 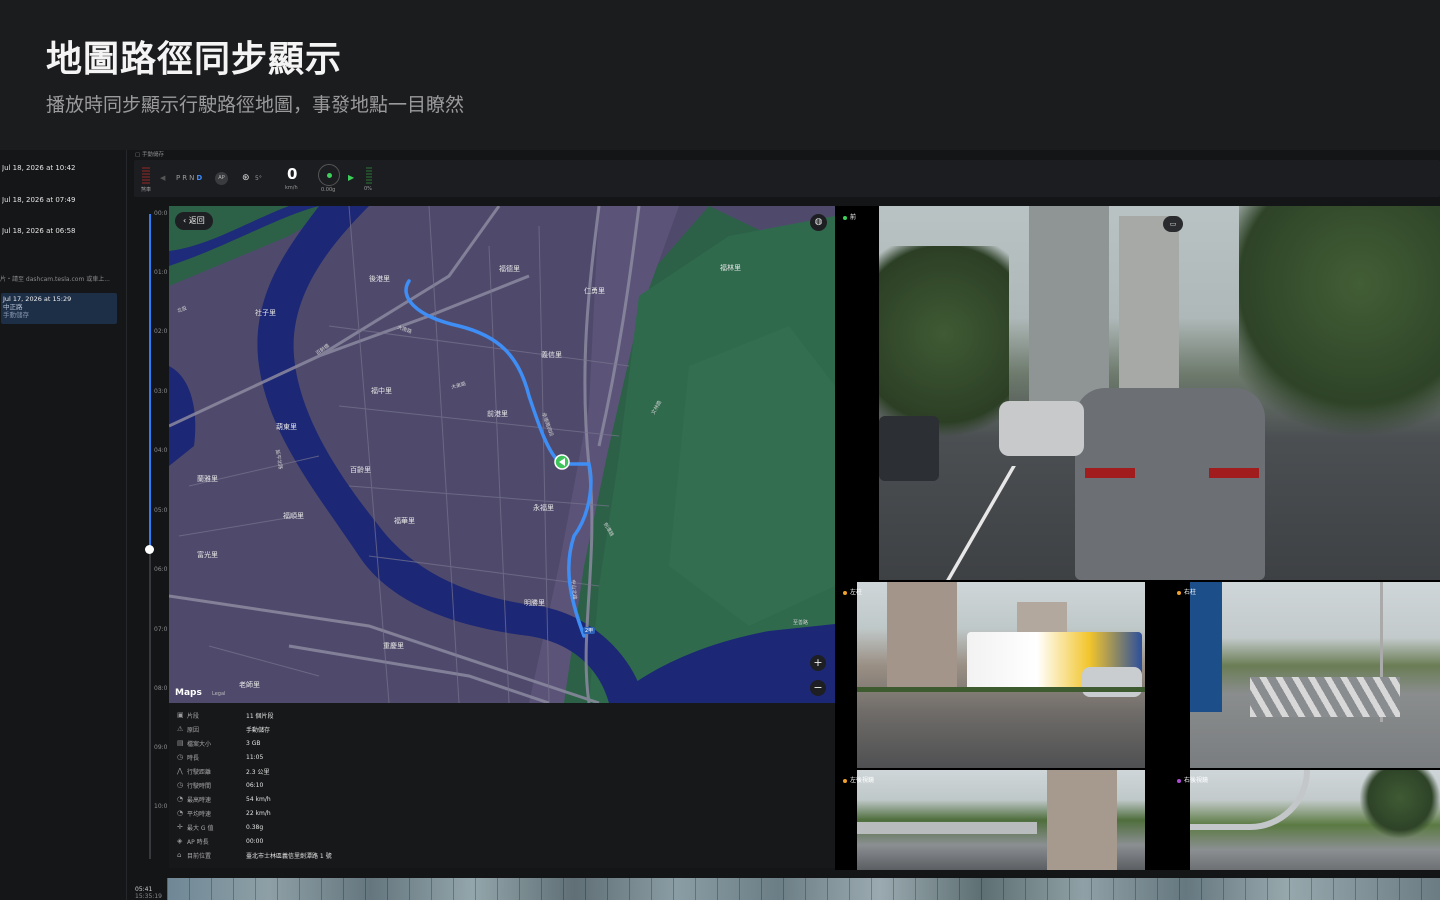 What do you see at coordinates (193, 758) in the screenshot?
I see `info-key: 時長` at bounding box center [193, 758].